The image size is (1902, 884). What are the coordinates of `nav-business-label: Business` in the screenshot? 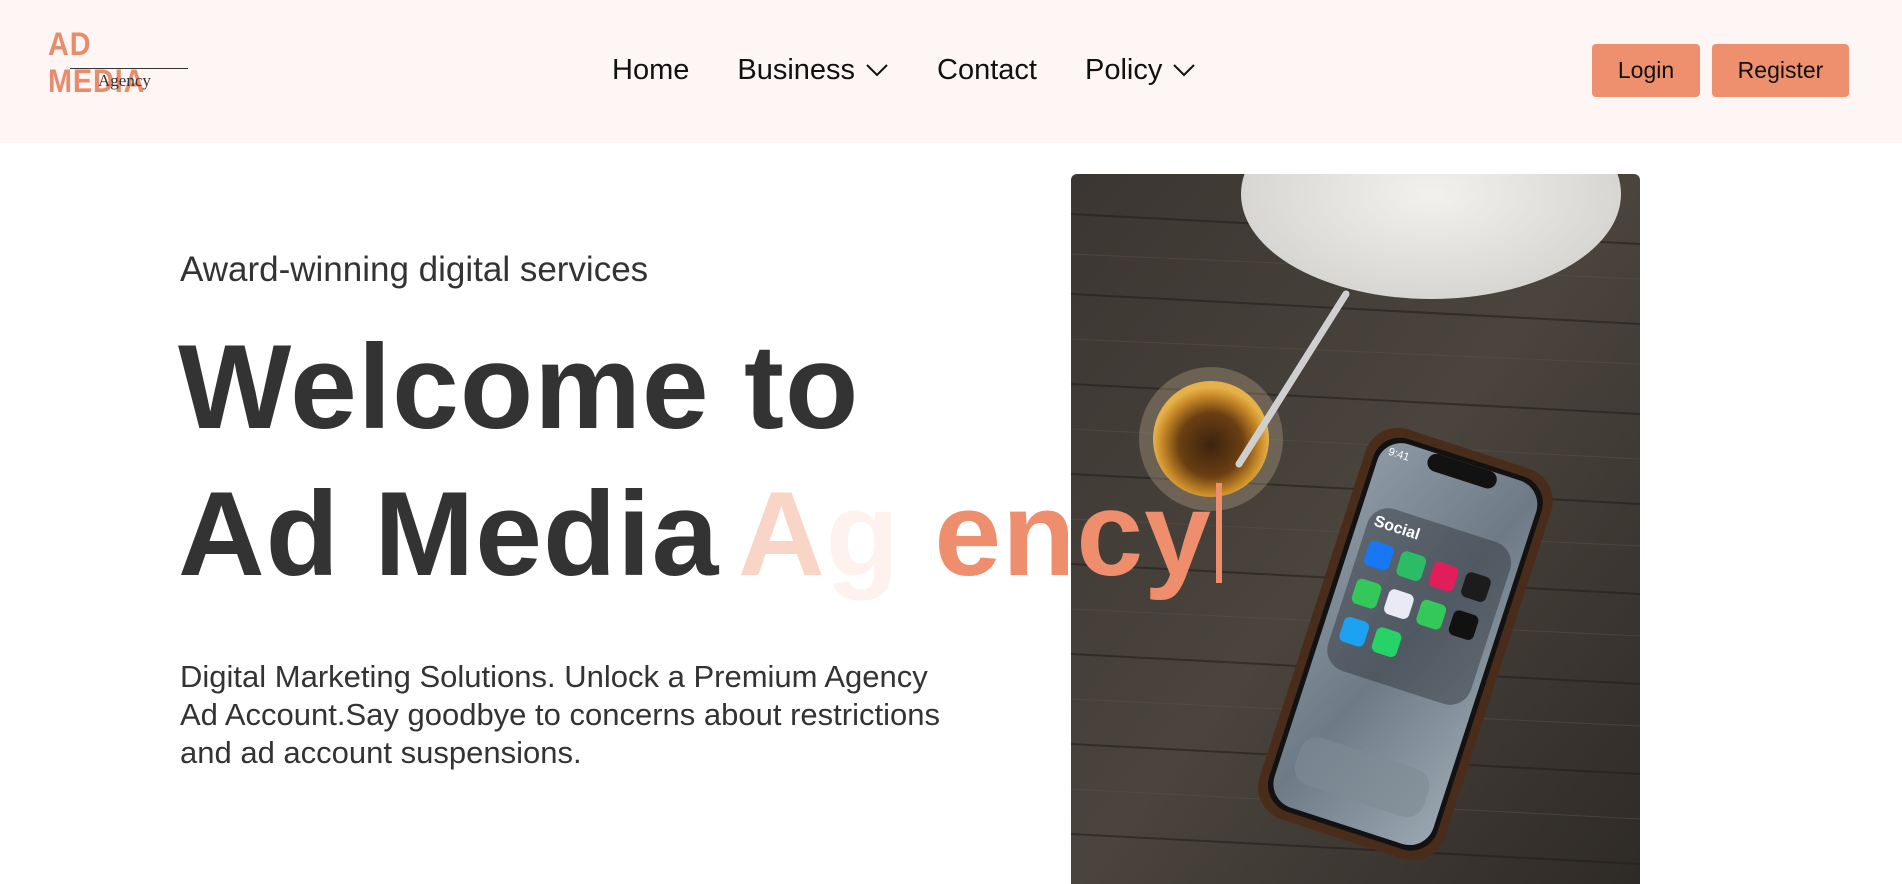 It's located at (796, 69).